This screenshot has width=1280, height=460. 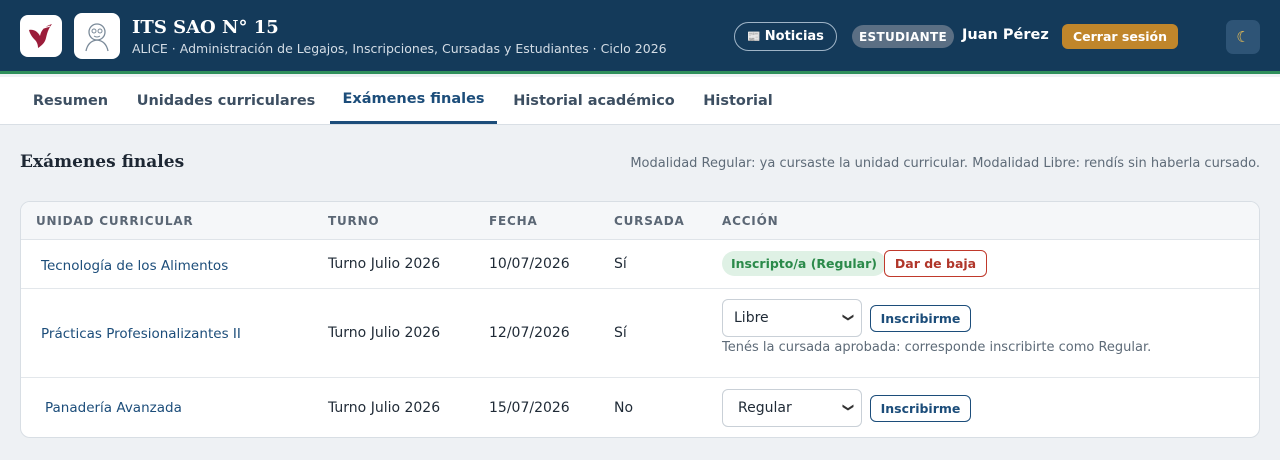 I want to click on theme-toggle-button: ☾, so click(x=1243, y=37).